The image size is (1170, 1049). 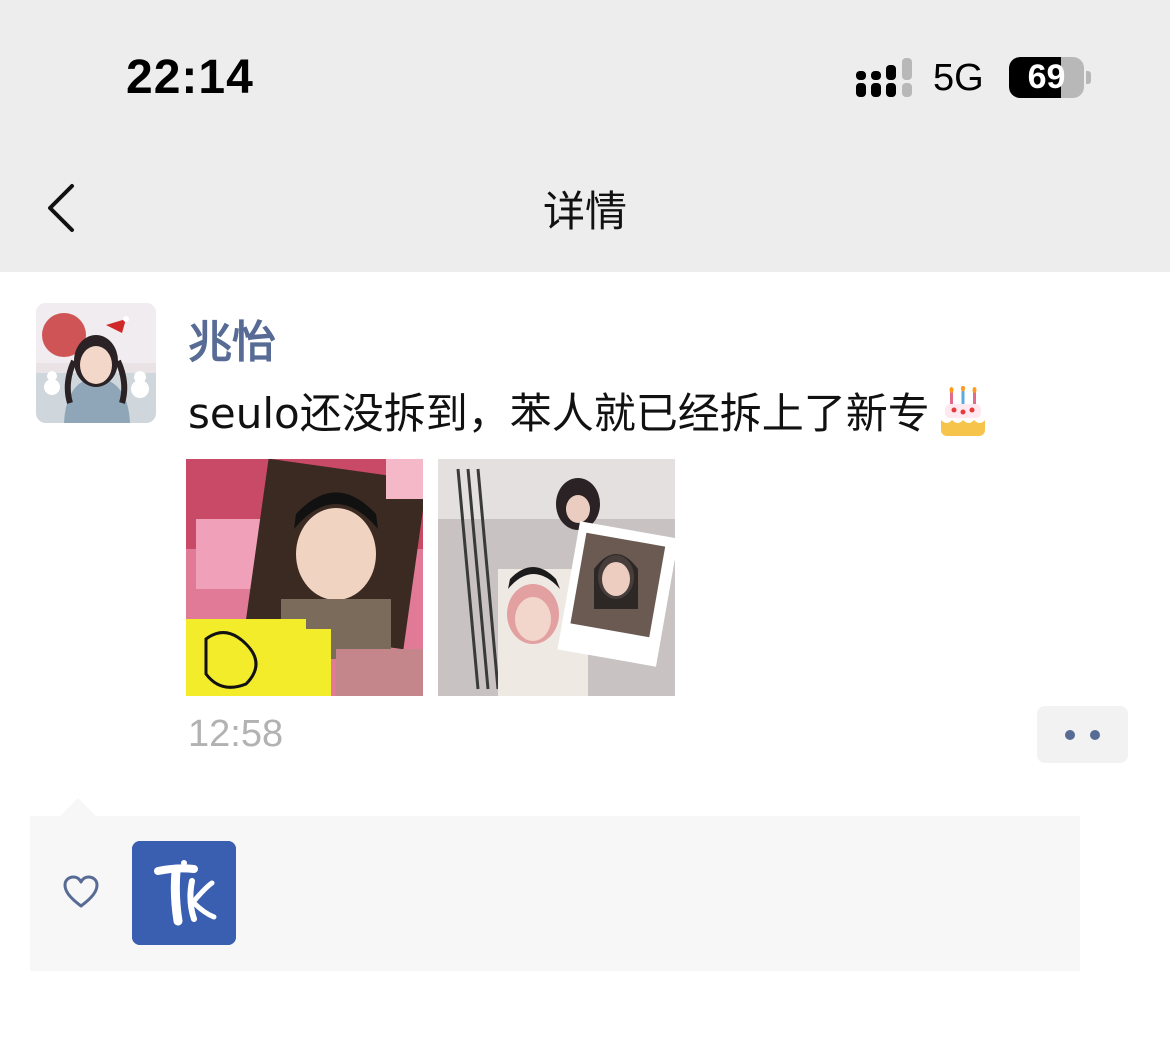 I want to click on photocard-pink-photo, so click(x=304, y=577).